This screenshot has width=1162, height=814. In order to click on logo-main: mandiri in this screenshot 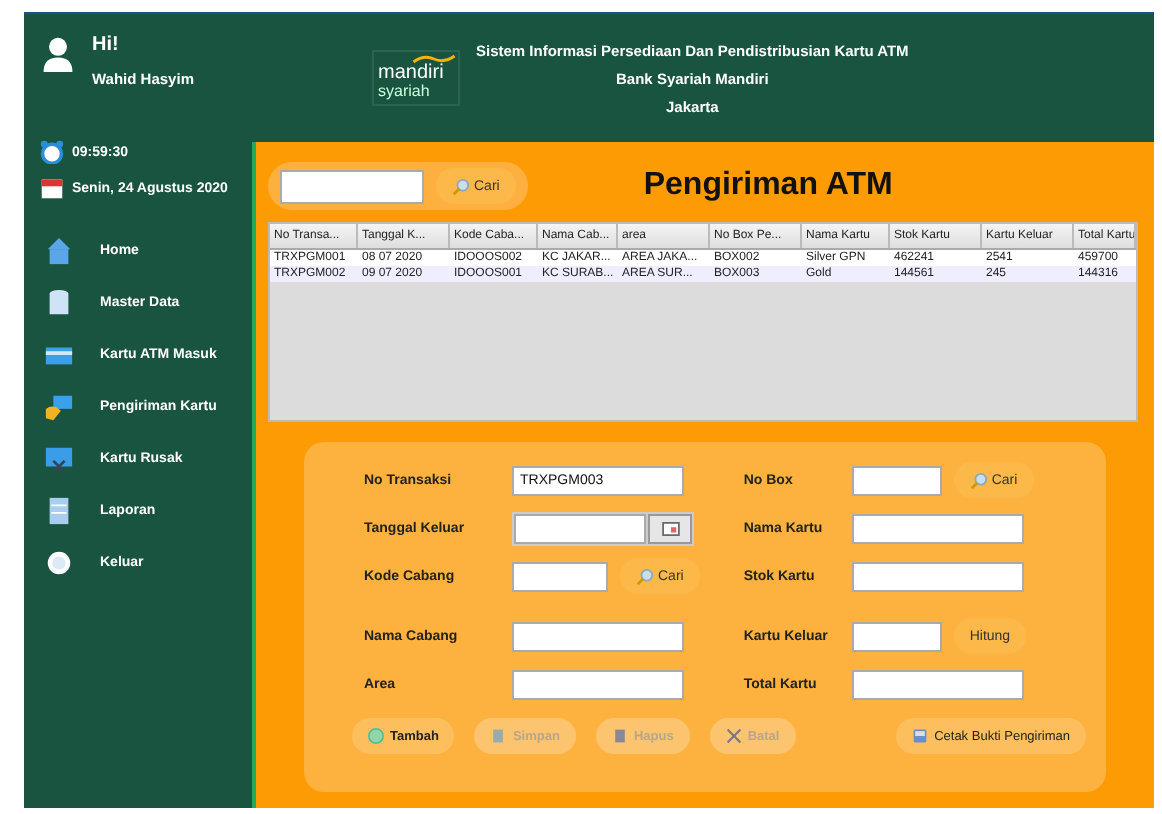, I will do `click(412, 74)`.